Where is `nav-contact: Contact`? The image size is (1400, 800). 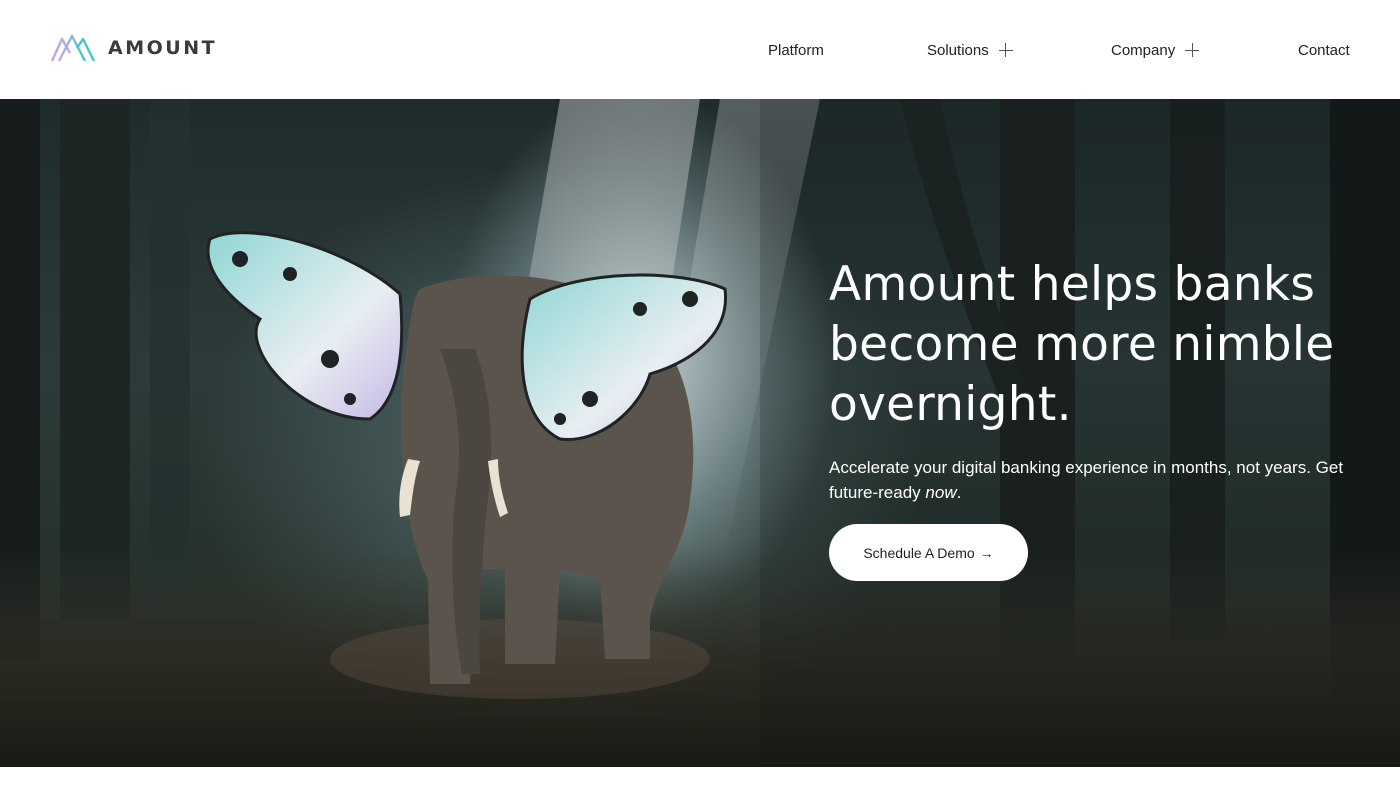 nav-contact: Contact is located at coordinates (1324, 50).